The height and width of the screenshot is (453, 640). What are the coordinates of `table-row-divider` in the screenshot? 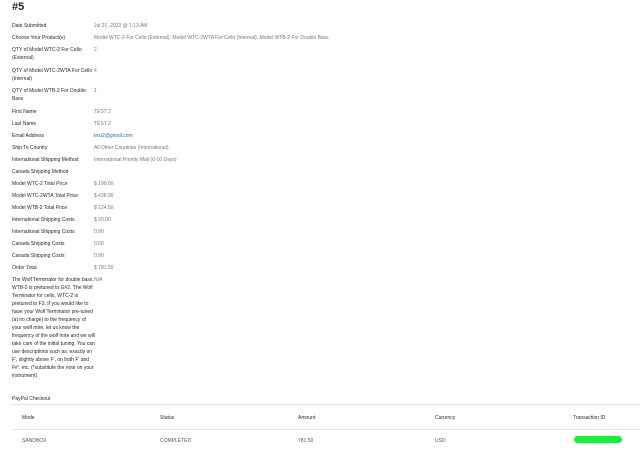 It's located at (326, 429).